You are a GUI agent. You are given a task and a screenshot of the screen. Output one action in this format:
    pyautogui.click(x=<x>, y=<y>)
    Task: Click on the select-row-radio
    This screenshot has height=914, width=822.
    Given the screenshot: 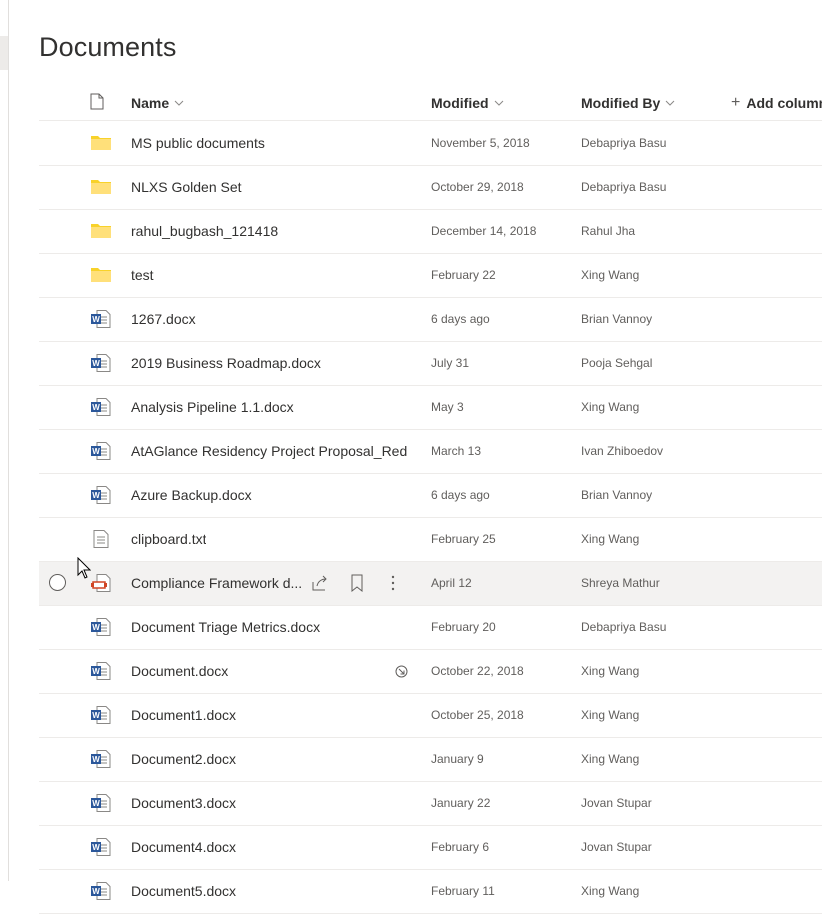 What is the action you would take?
    pyautogui.click(x=57, y=582)
    